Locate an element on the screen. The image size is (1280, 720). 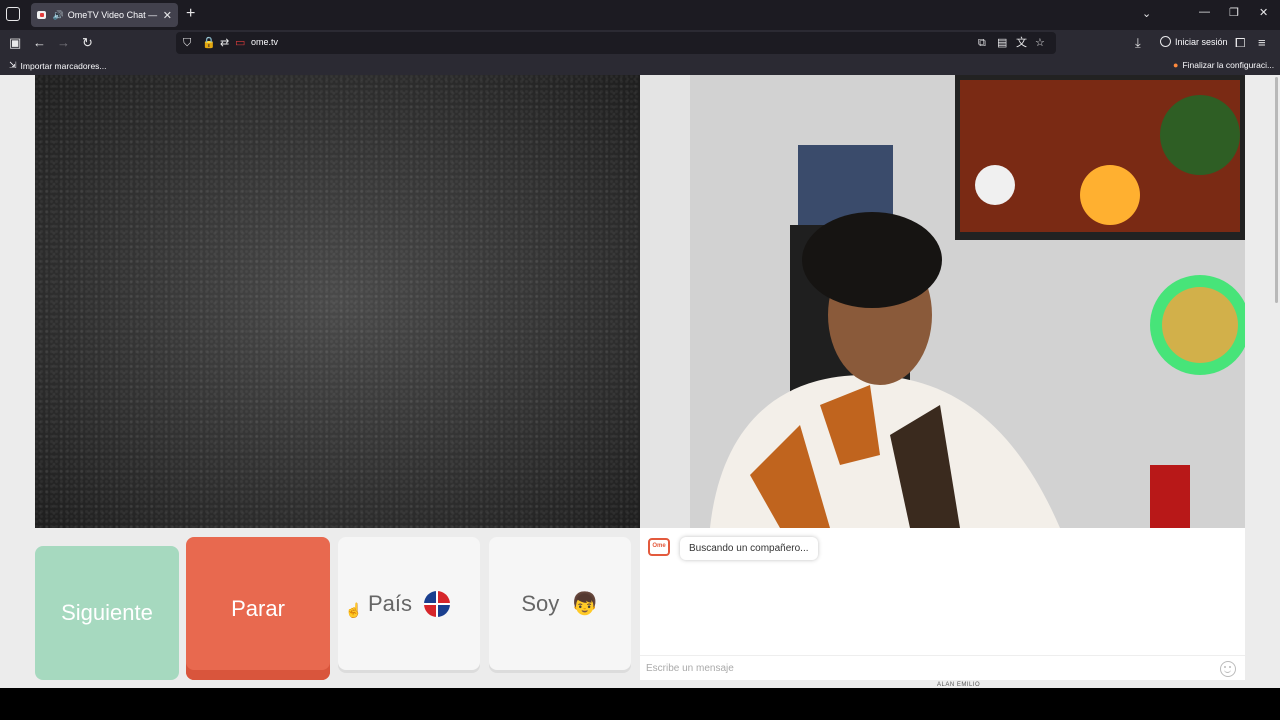
chat-input-area is located at coordinates (942, 667).